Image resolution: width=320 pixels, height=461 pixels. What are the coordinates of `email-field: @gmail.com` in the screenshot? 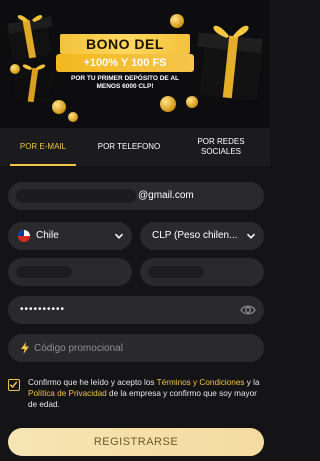 It's located at (136, 196).